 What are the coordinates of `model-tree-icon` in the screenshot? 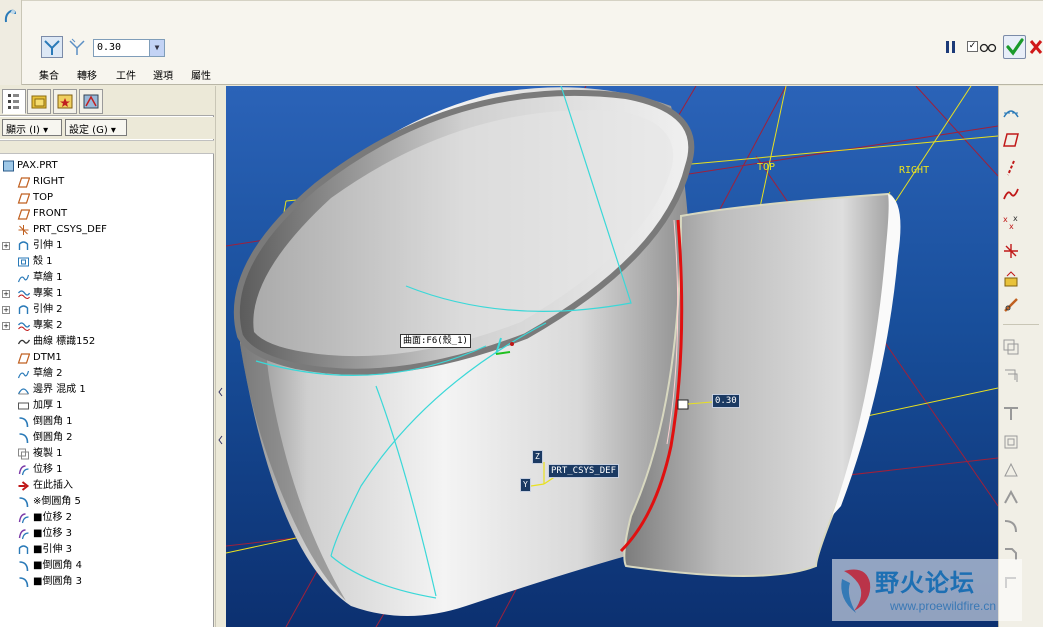 It's located at (13, 101).